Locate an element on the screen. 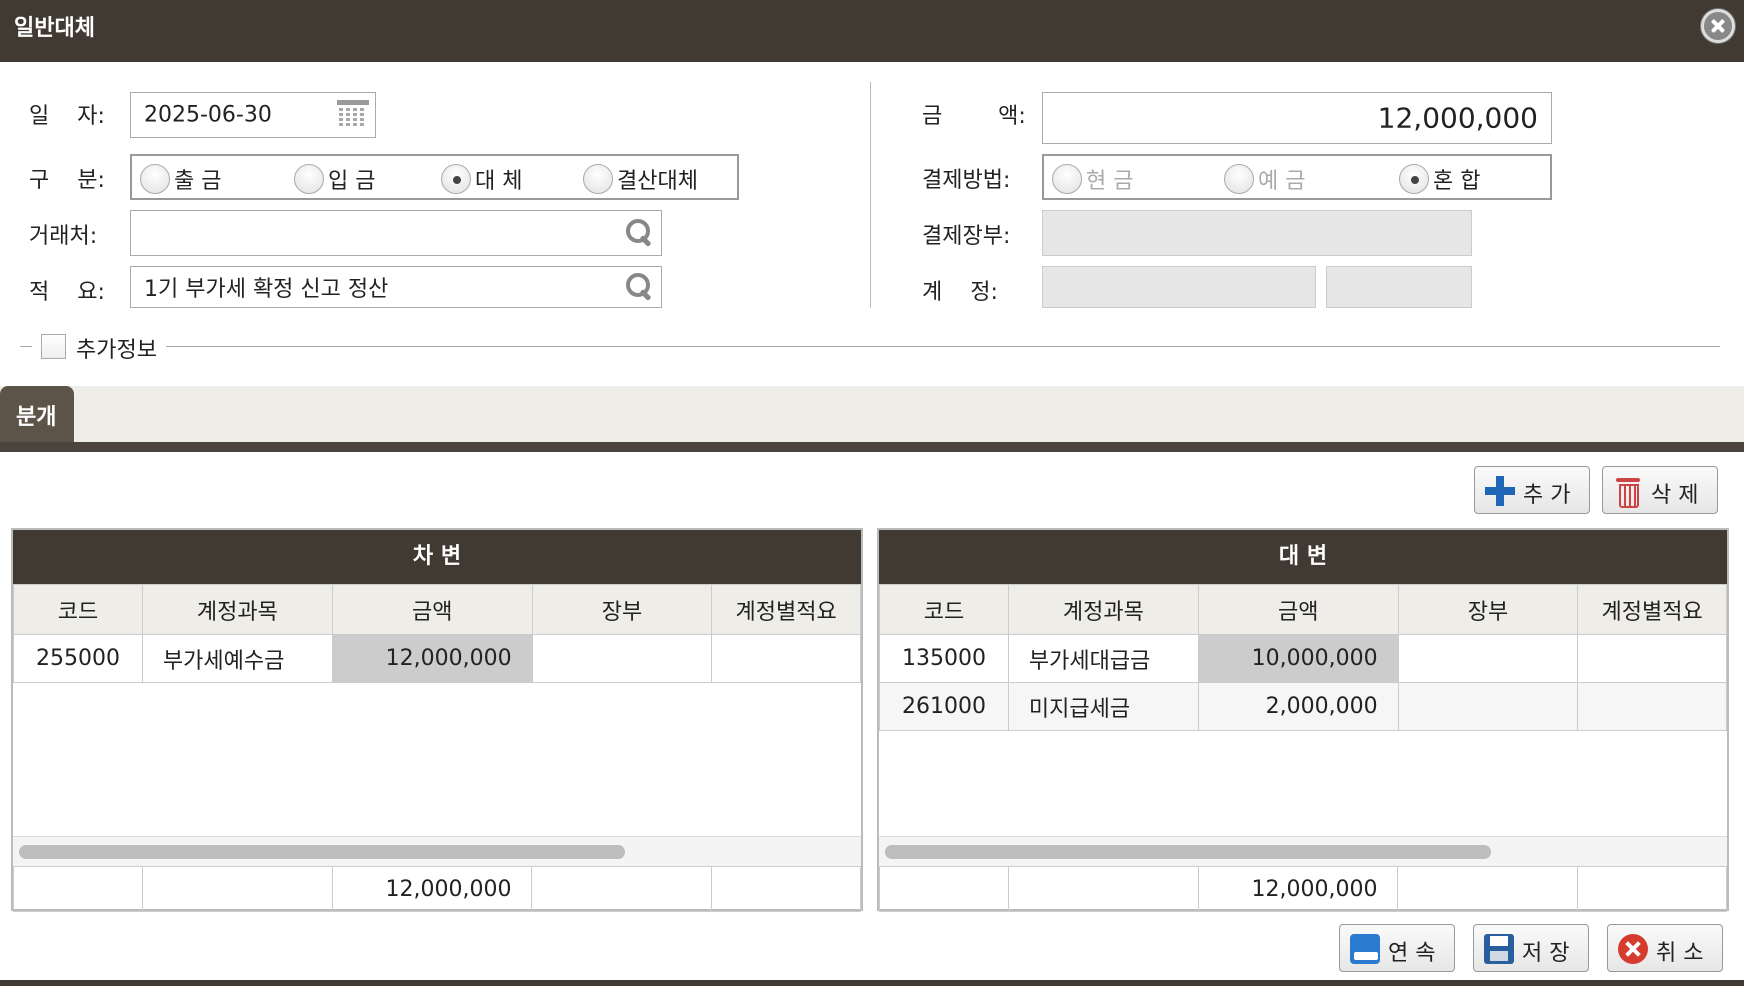  cancel-label: 취 소 is located at coordinates (1680, 953).